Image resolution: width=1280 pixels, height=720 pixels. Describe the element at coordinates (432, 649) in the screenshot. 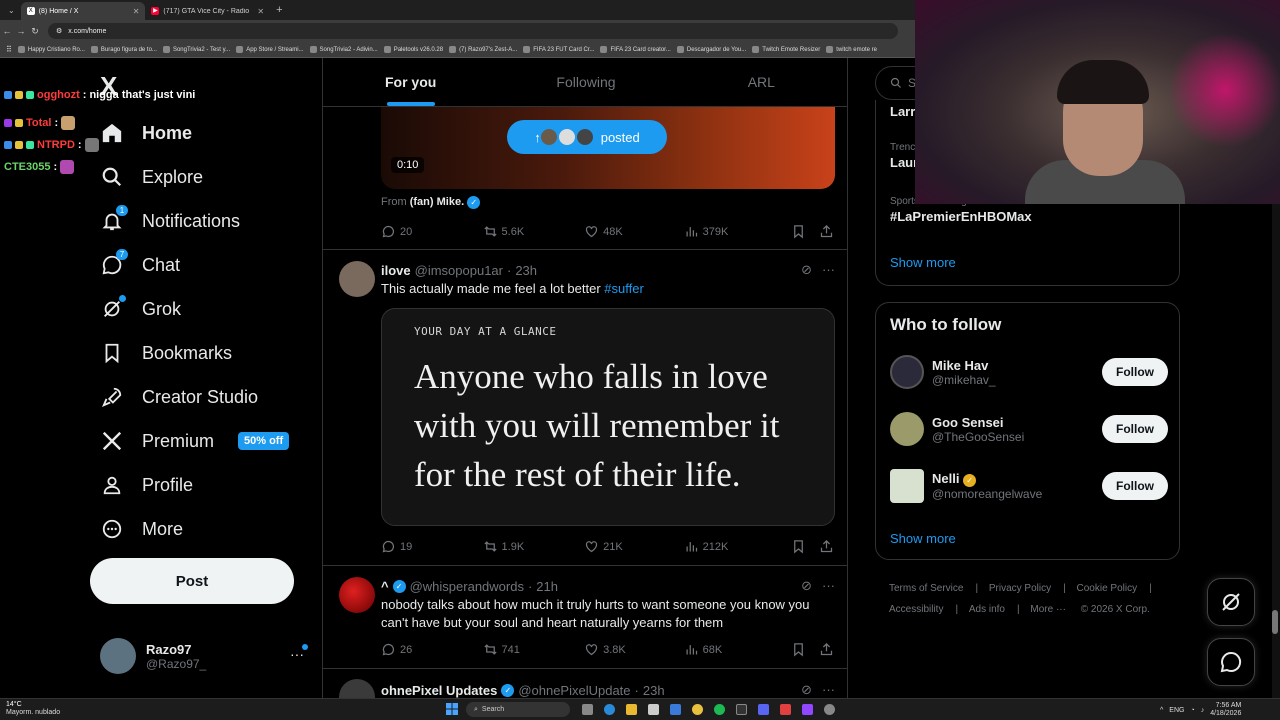

I see `reply-button: 26` at that location.